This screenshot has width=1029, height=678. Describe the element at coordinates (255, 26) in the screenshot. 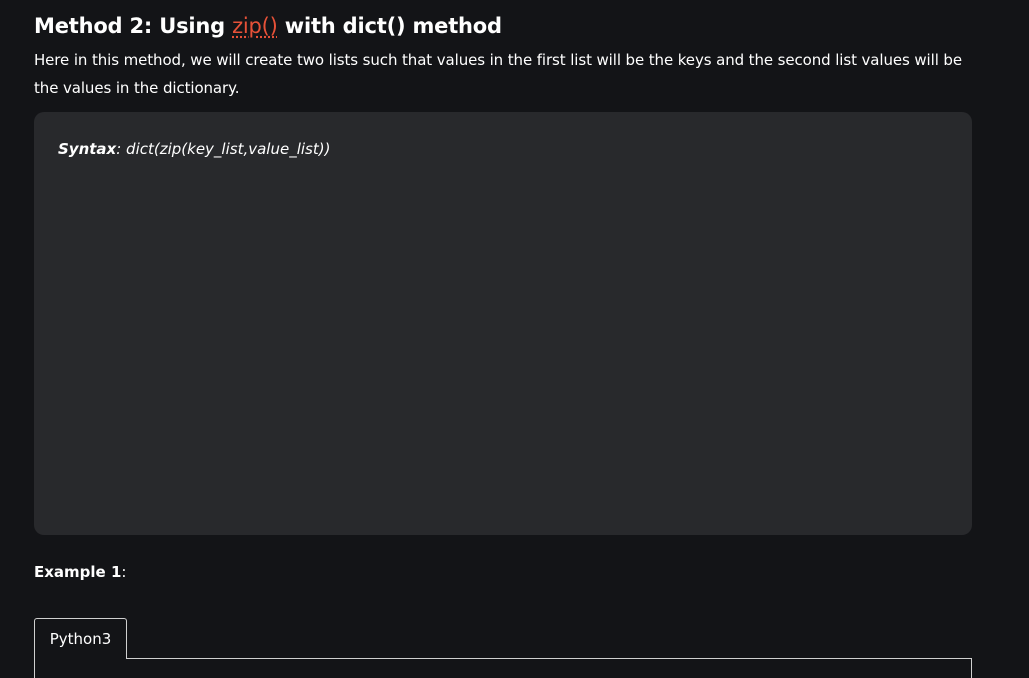

I see `zip-link: zip()` at that location.